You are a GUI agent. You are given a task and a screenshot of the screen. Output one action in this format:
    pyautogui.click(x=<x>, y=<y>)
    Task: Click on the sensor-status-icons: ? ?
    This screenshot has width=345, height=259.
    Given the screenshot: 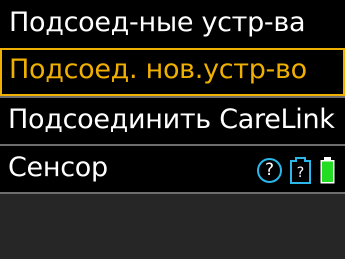 What is the action you would take?
    pyautogui.click(x=296, y=170)
    